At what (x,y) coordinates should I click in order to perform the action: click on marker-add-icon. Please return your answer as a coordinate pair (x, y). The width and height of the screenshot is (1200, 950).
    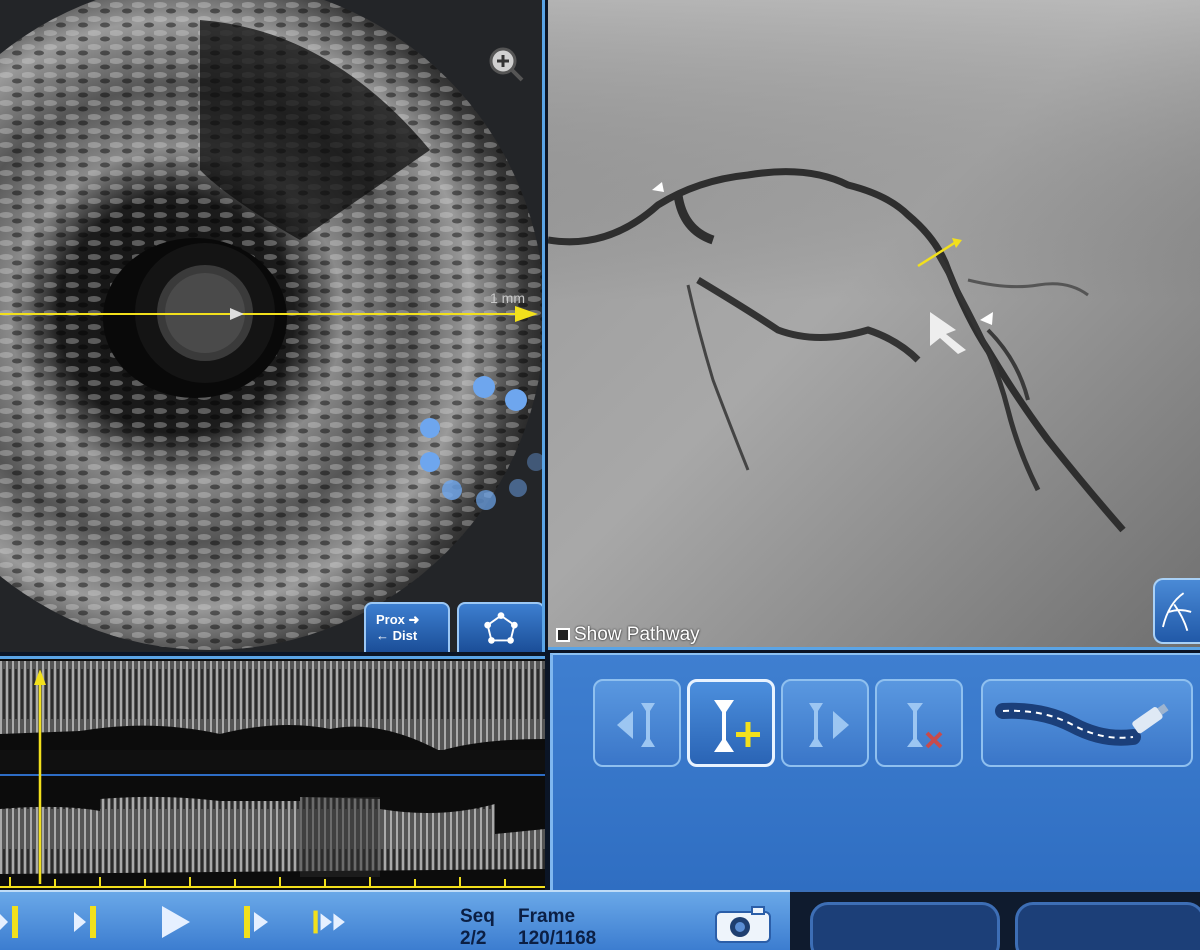
    Looking at the image, I should click on (737, 726).